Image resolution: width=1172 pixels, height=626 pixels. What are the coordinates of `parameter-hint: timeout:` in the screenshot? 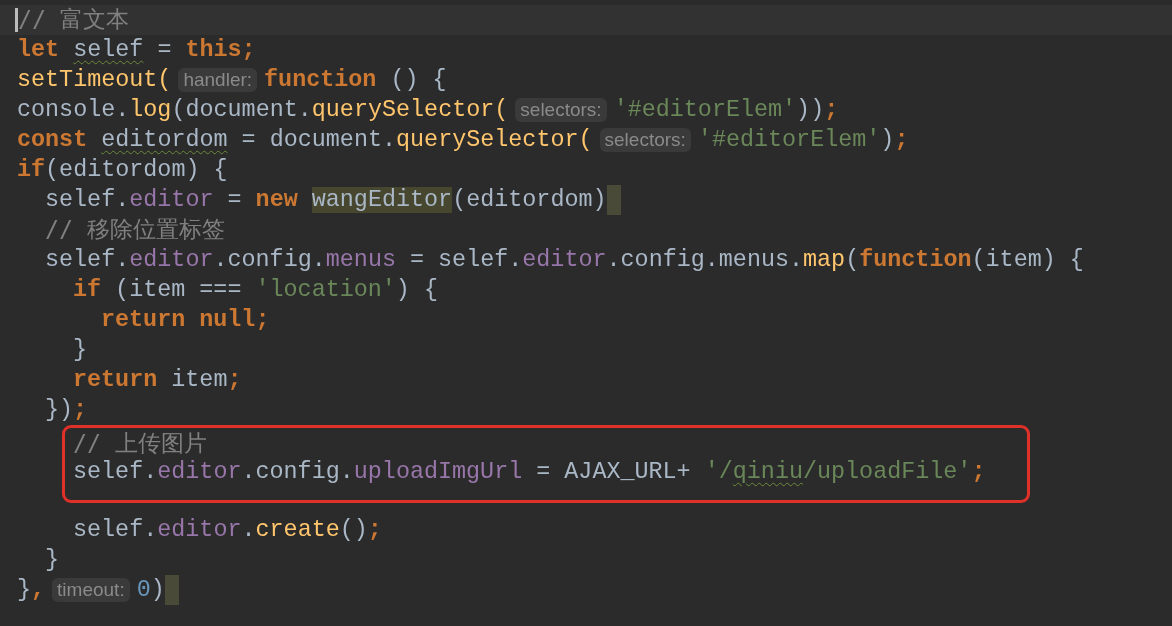 It's located at (91, 590).